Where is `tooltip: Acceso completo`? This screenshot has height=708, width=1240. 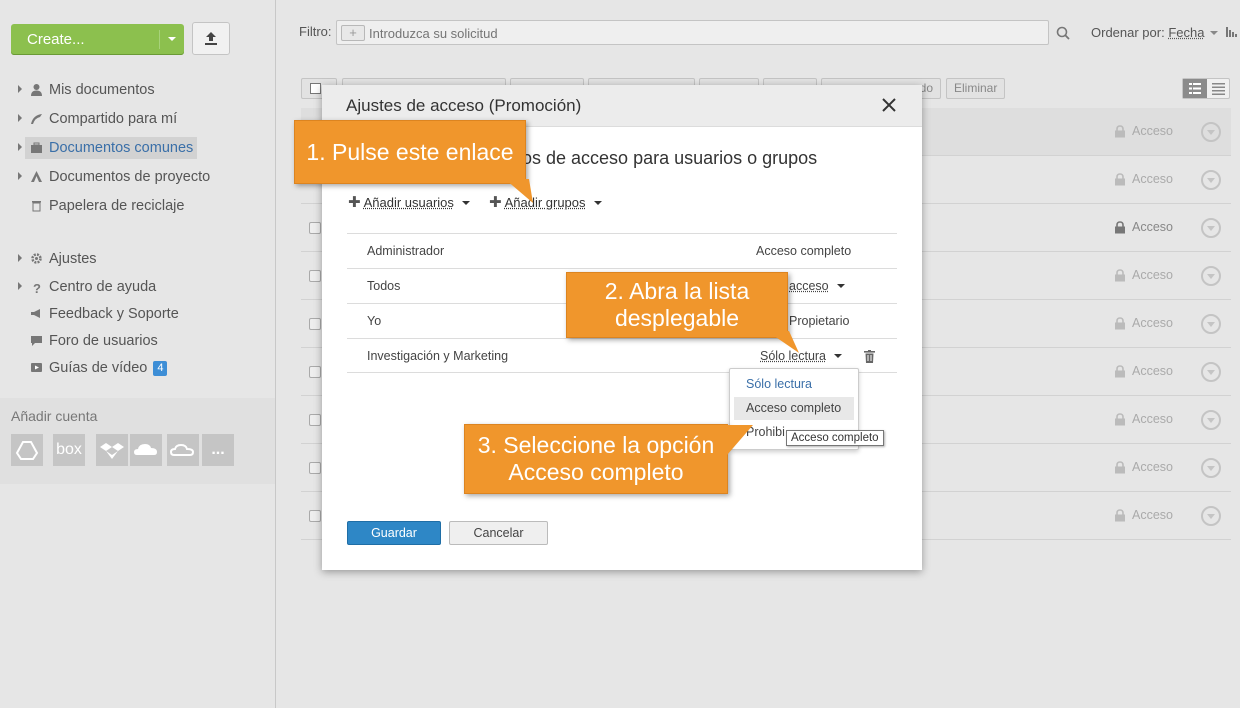
tooltip: Acceso completo is located at coordinates (835, 438).